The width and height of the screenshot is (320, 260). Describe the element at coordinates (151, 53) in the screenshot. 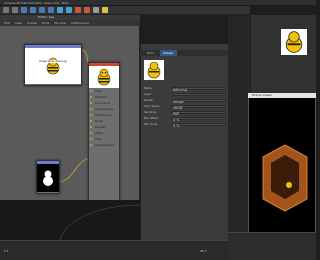

I see `tab-basic: Basic` at that location.